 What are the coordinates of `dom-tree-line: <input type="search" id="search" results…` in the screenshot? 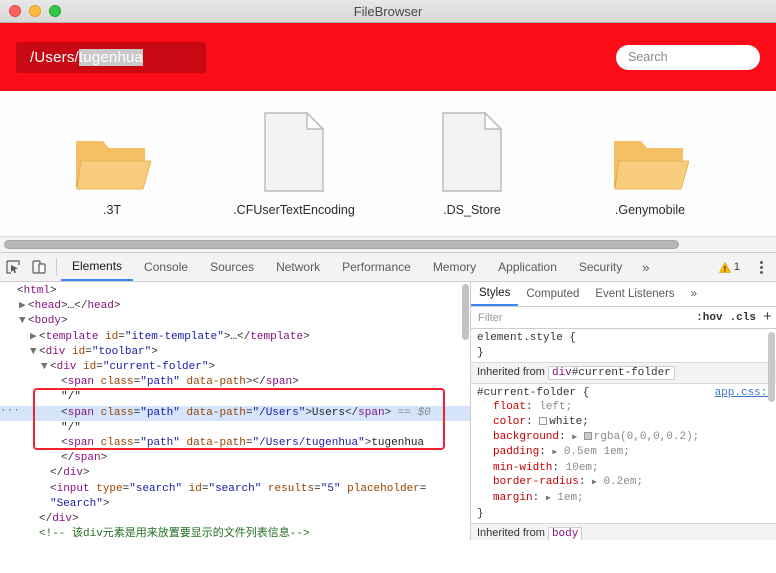 It's located at (235, 489).